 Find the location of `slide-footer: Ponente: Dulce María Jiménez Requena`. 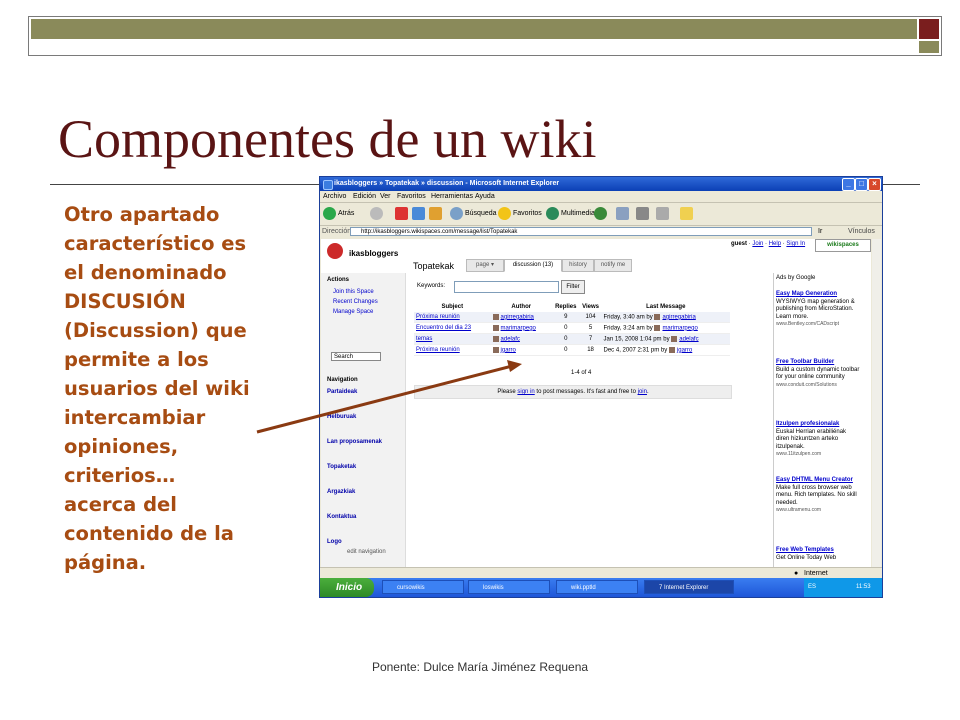

slide-footer: Ponente: Dulce María Jiménez Requena is located at coordinates (480, 667).